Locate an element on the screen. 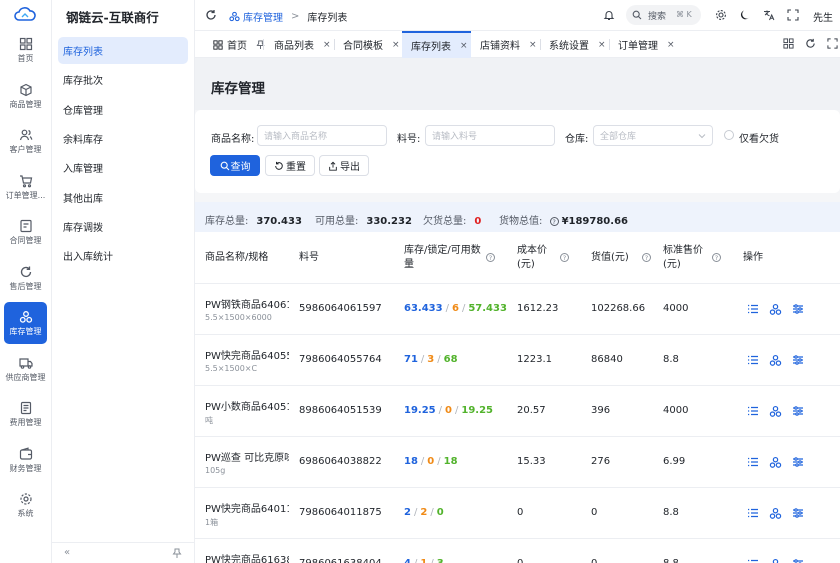 The width and height of the screenshot is (840, 563). breadcrumb-parent: 库存管理 is located at coordinates (263, 16).